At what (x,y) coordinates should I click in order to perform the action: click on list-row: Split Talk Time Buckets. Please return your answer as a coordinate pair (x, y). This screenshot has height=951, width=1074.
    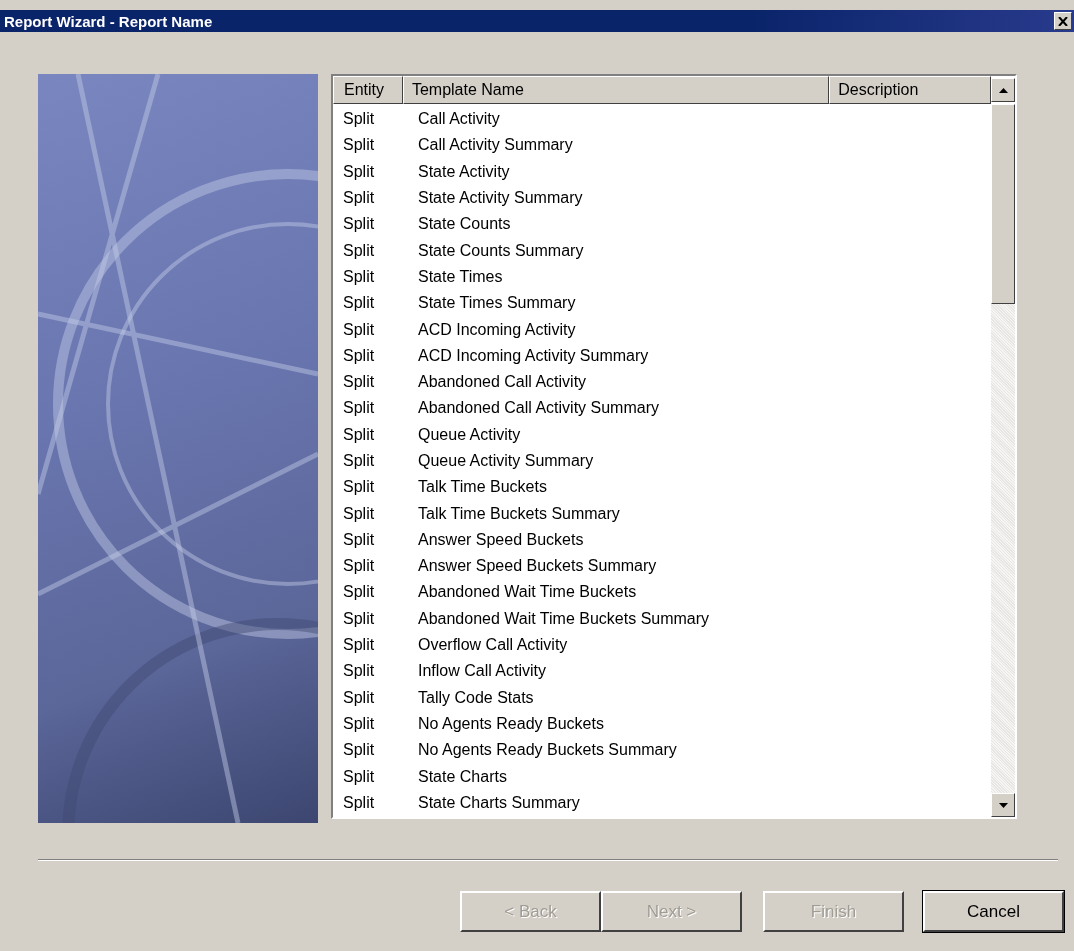
    Looking at the image, I should click on (662, 487).